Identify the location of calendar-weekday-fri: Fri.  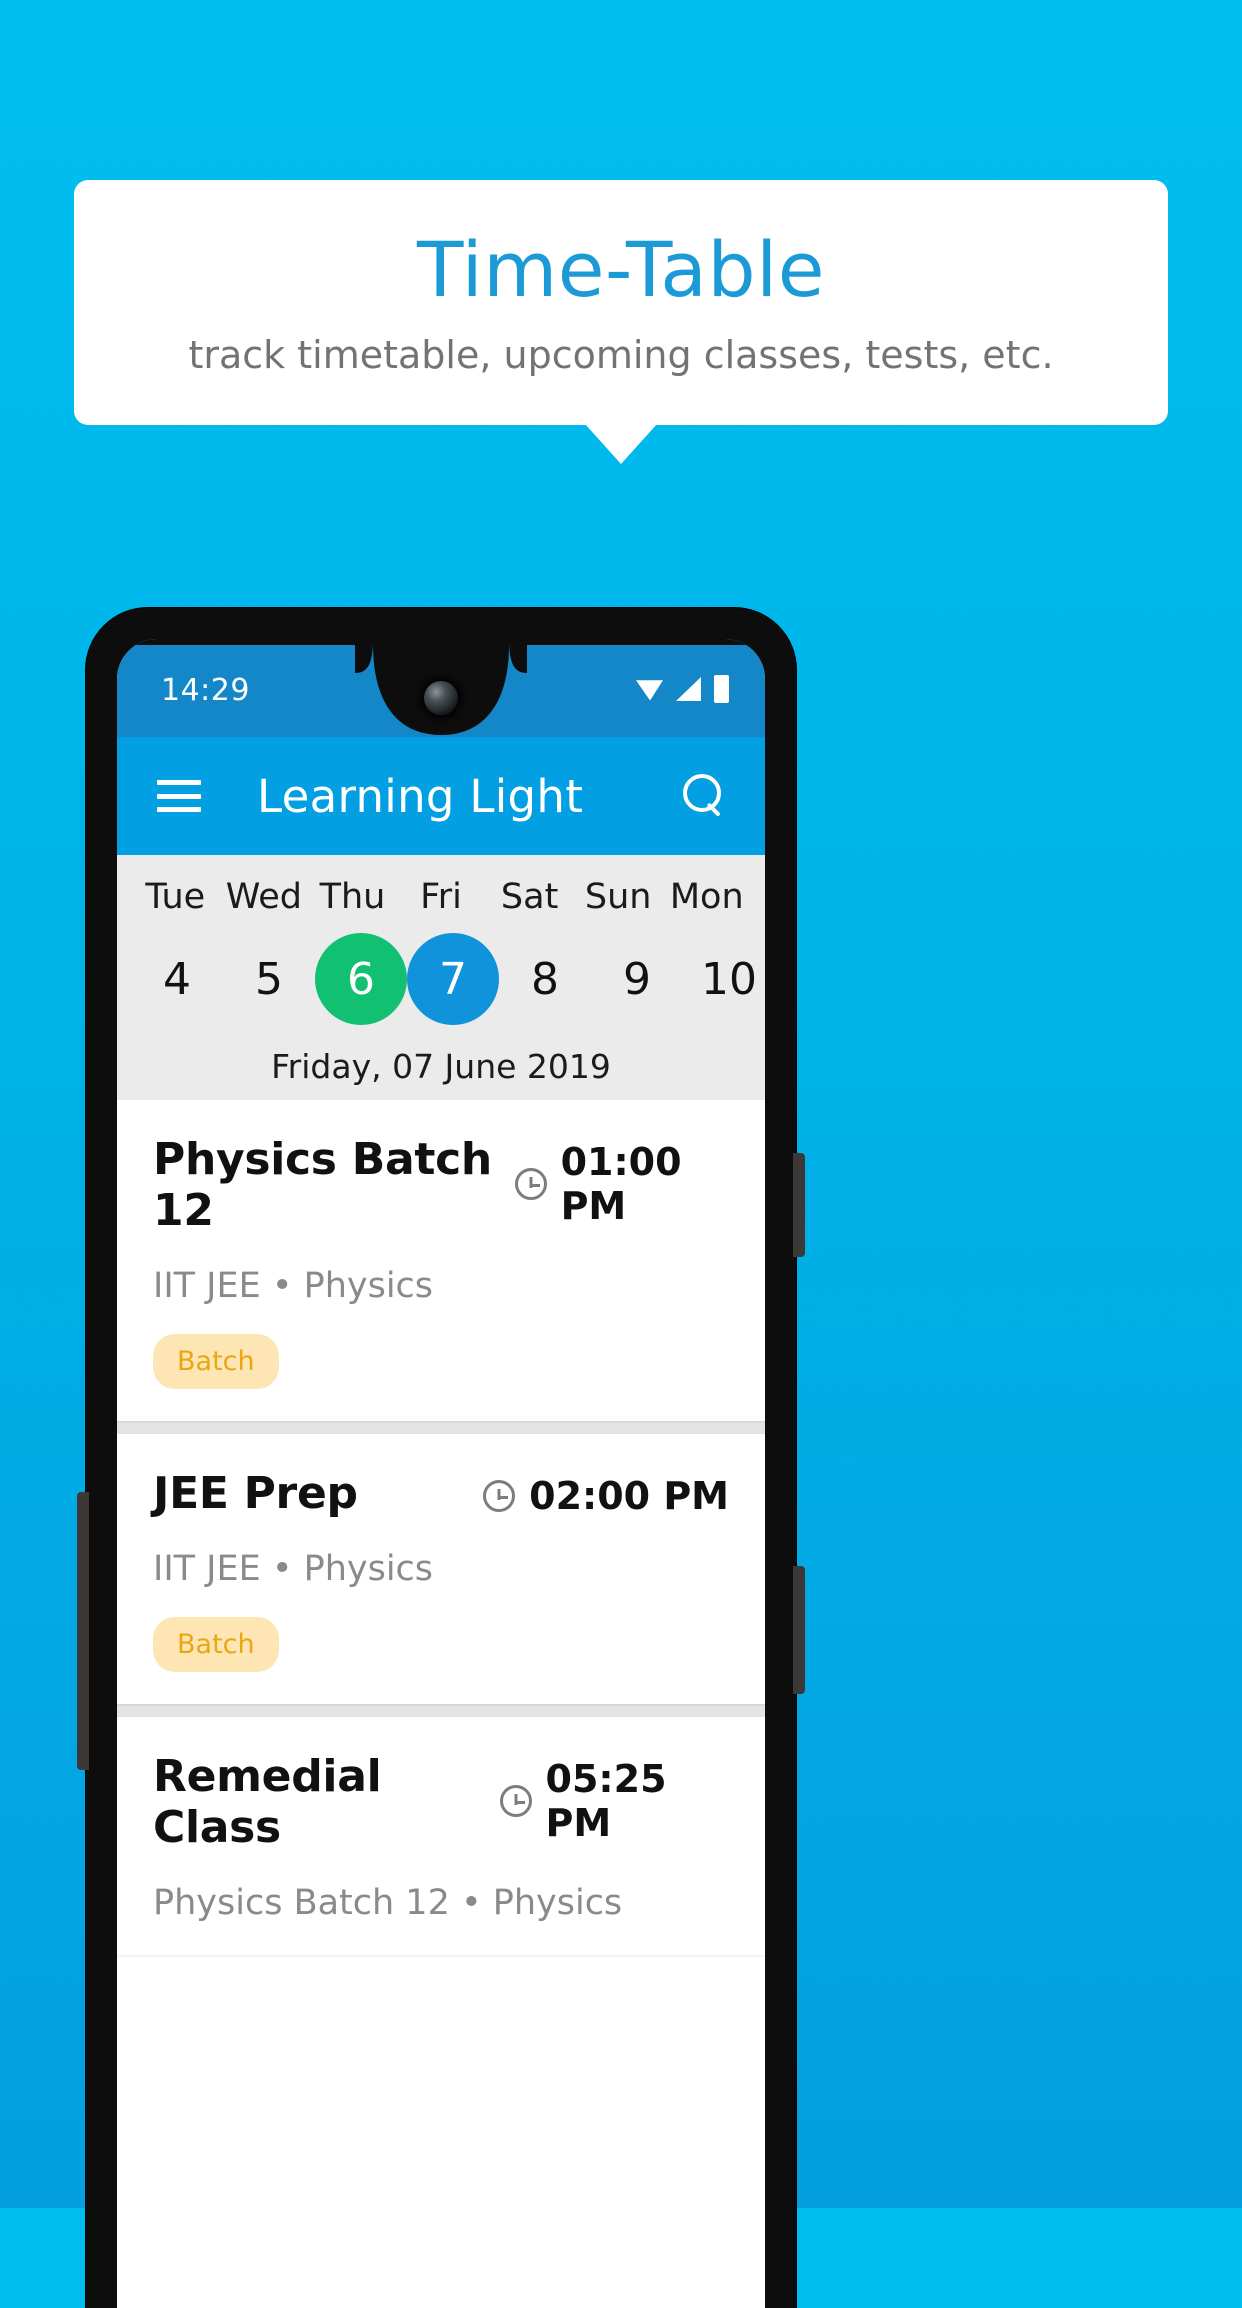
(441, 897).